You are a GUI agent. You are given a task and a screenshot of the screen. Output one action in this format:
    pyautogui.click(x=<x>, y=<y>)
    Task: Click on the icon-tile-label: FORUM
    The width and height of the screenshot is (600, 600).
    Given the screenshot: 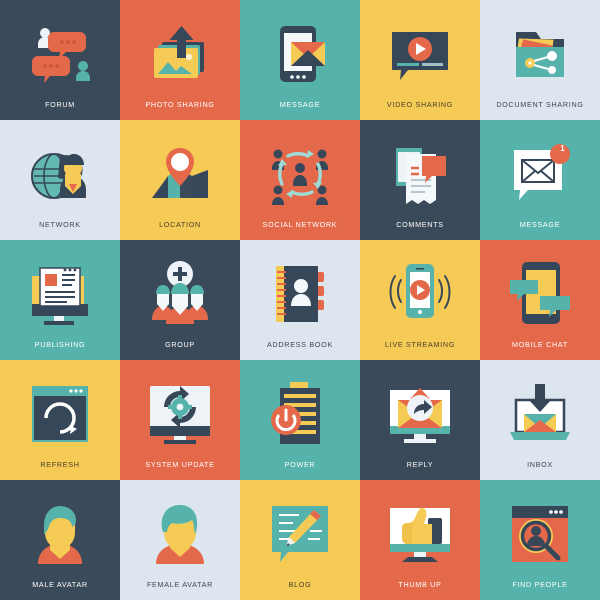 What is the action you would take?
    pyautogui.click(x=60, y=104)
    